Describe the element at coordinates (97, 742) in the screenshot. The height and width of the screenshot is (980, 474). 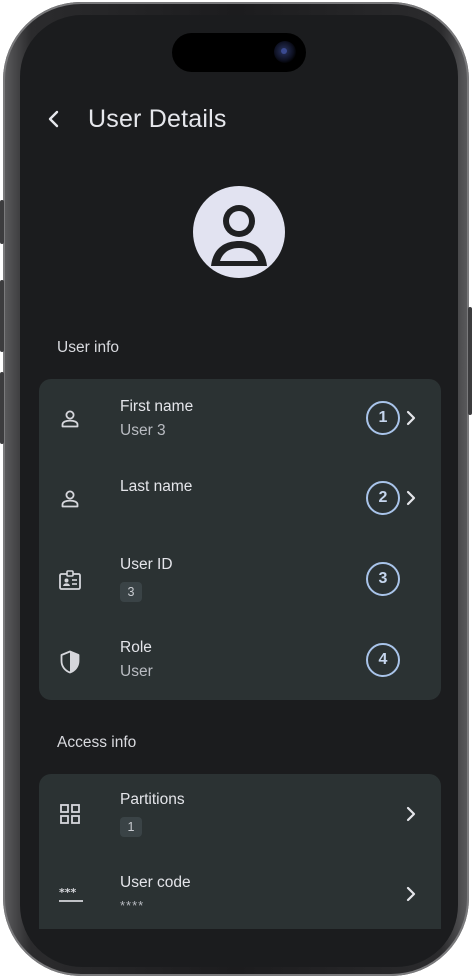
I see `access-info-section-label: Access info` at that location.